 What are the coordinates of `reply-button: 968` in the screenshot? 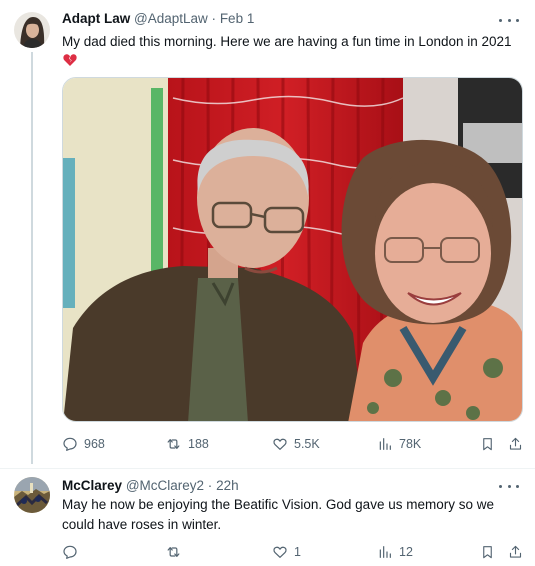 It's located at (83, 444).